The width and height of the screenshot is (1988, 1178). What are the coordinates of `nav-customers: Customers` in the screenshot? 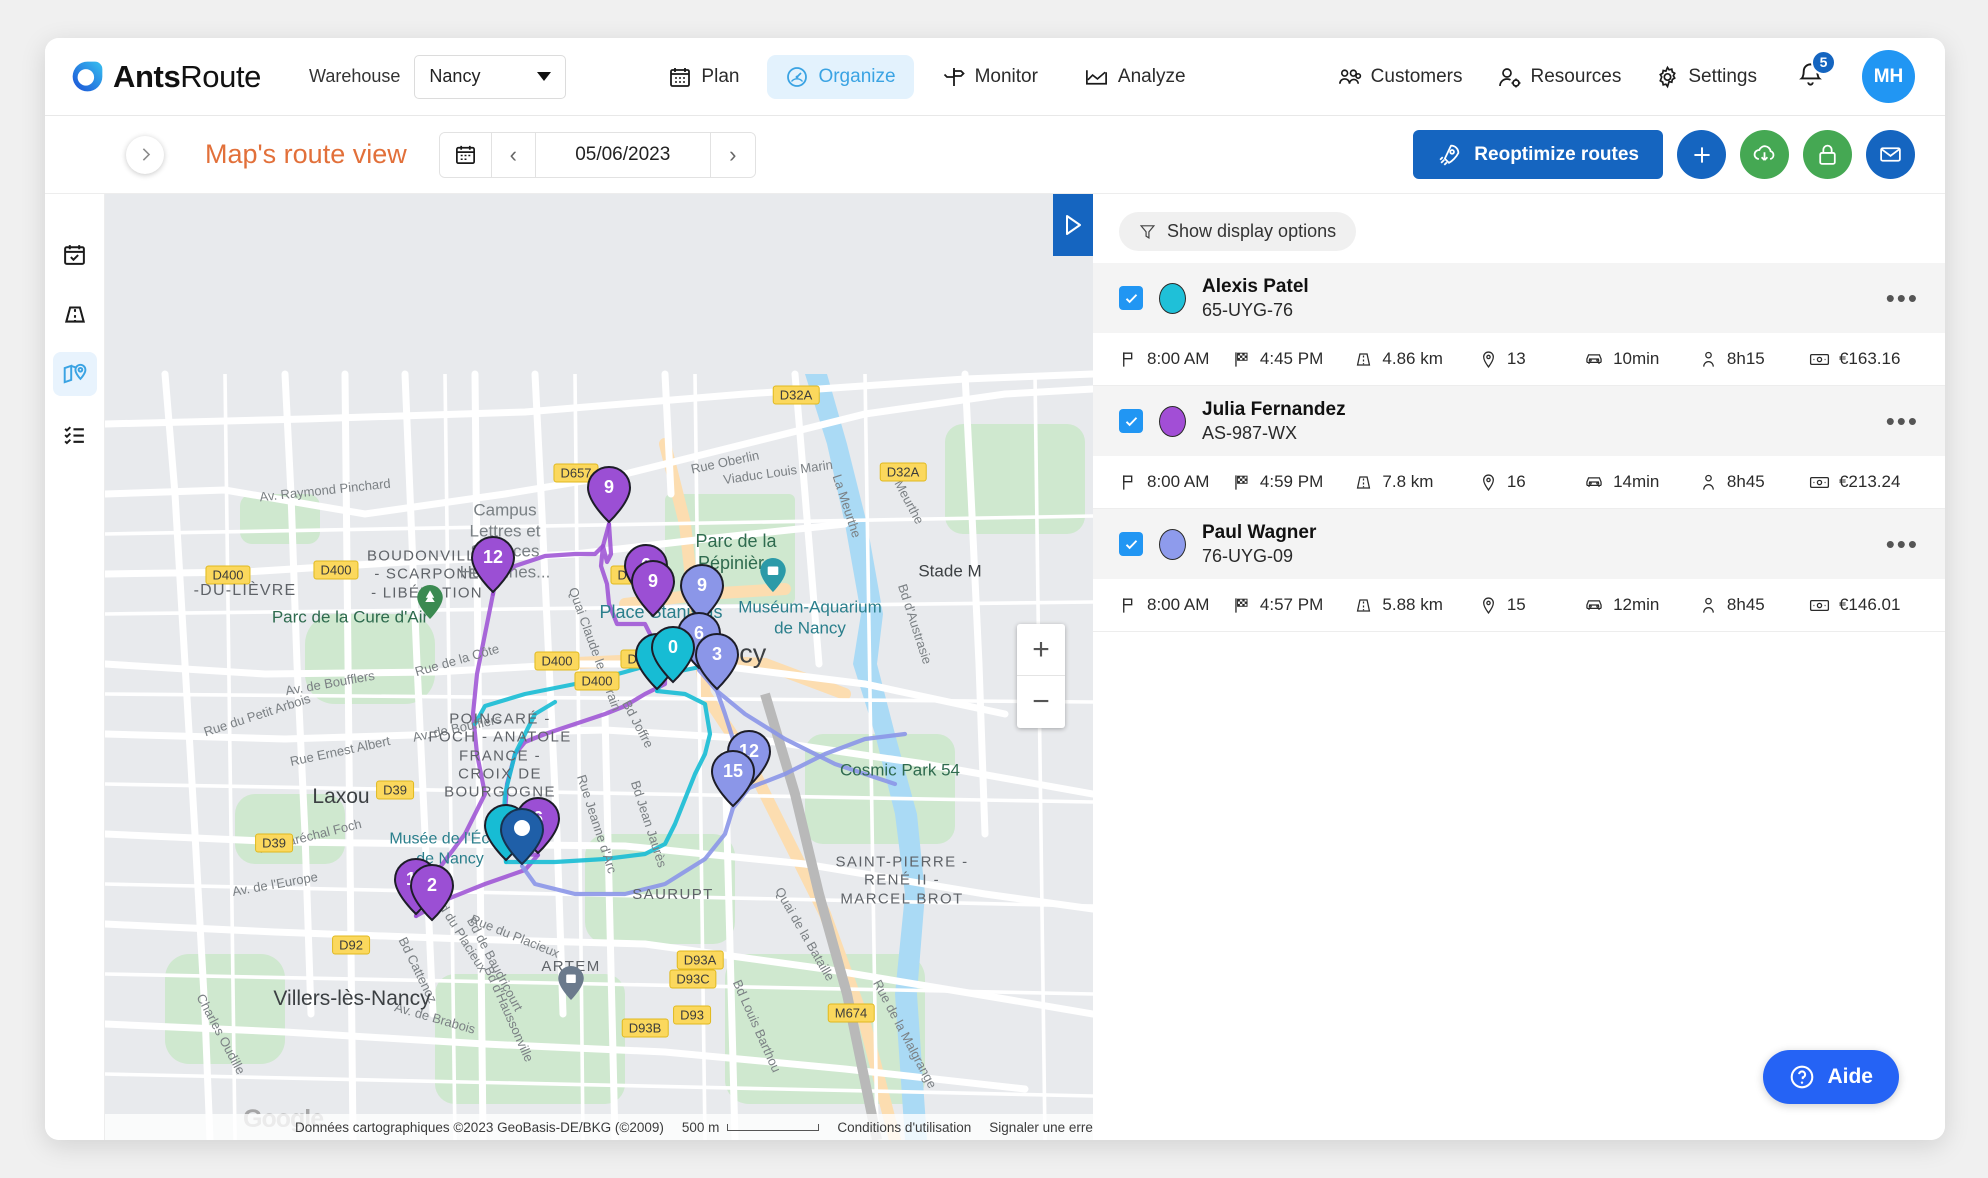 It's located at (1399, 77).